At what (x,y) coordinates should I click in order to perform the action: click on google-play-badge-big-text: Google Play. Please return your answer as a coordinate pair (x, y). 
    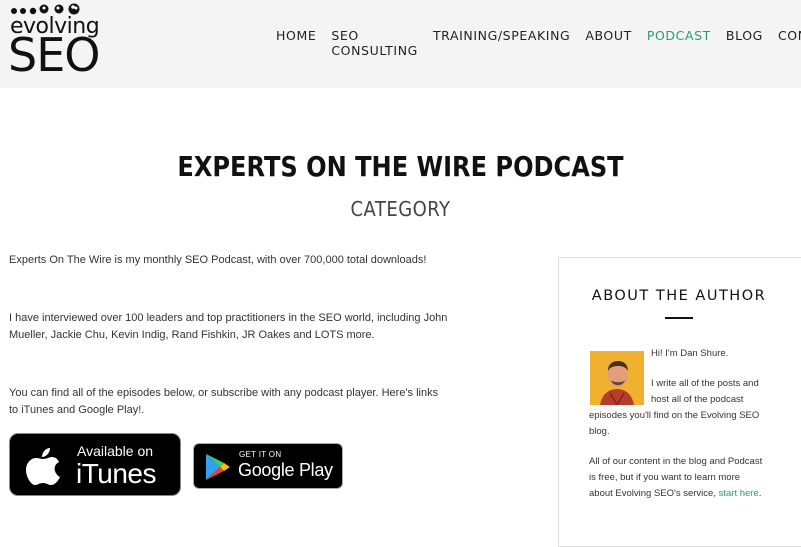
    Looking at the image, I should click on (285, 470).